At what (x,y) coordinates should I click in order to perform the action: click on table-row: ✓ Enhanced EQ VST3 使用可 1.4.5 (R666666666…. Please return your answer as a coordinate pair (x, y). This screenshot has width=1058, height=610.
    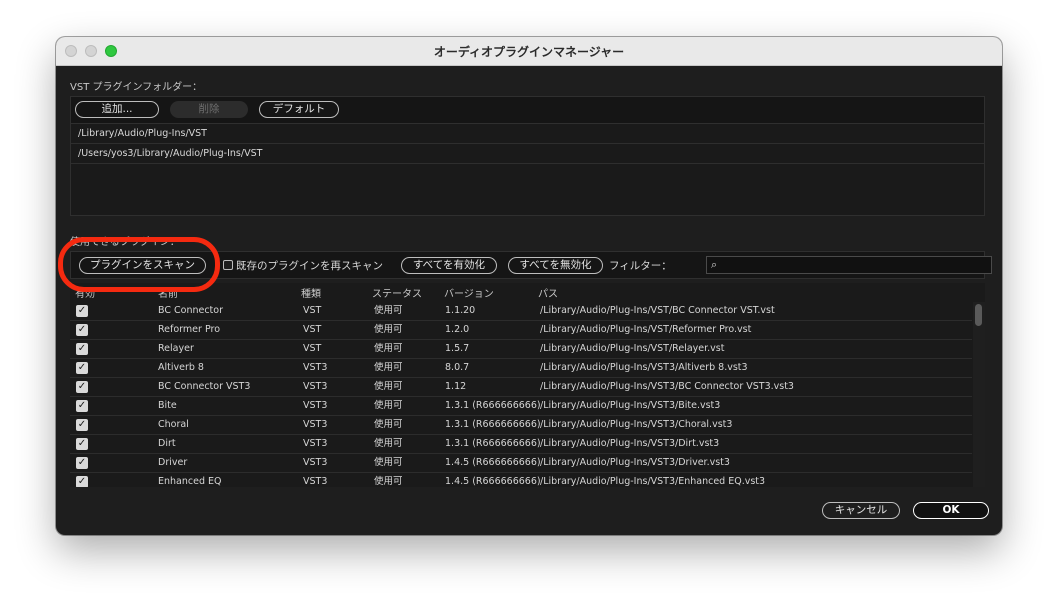
    Looking at the image, I should click on (521, 480).